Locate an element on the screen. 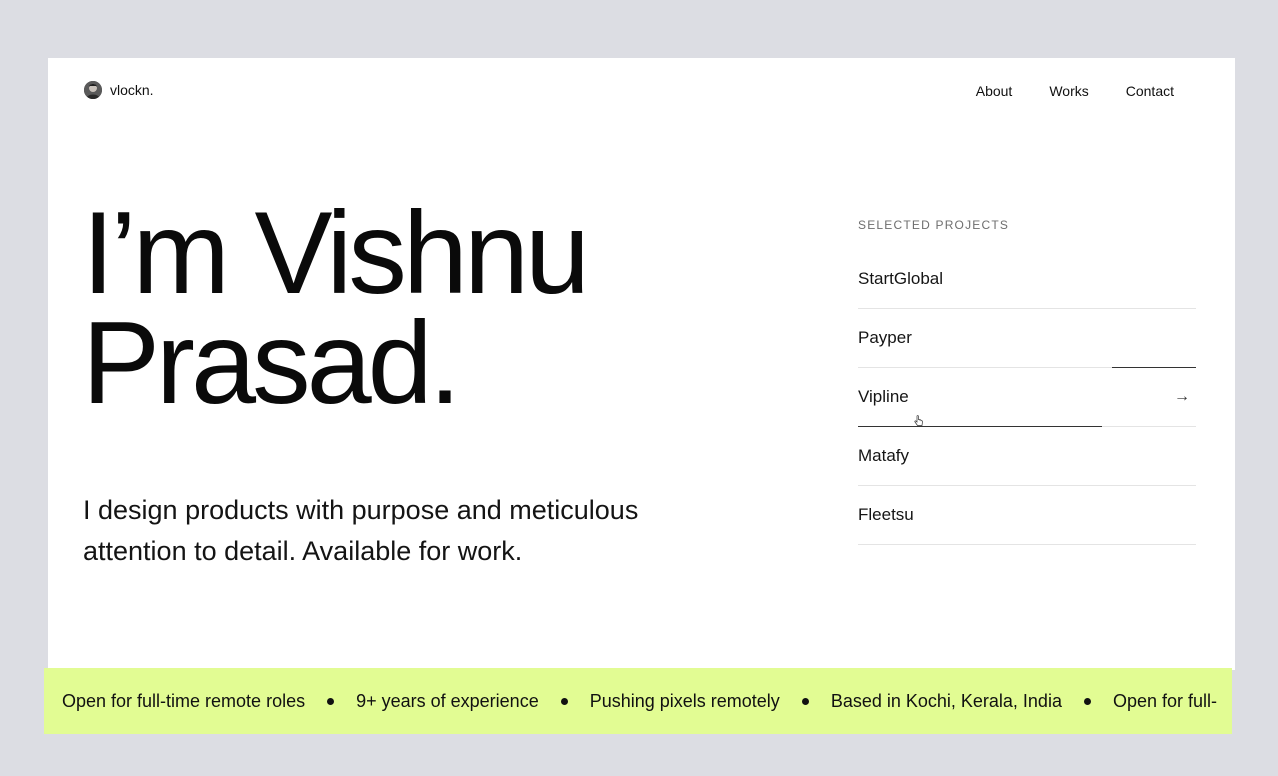 This screenshot has height=776, width=1278. project-item-vipline: Vipline → is located at coordinates (1027, 397).